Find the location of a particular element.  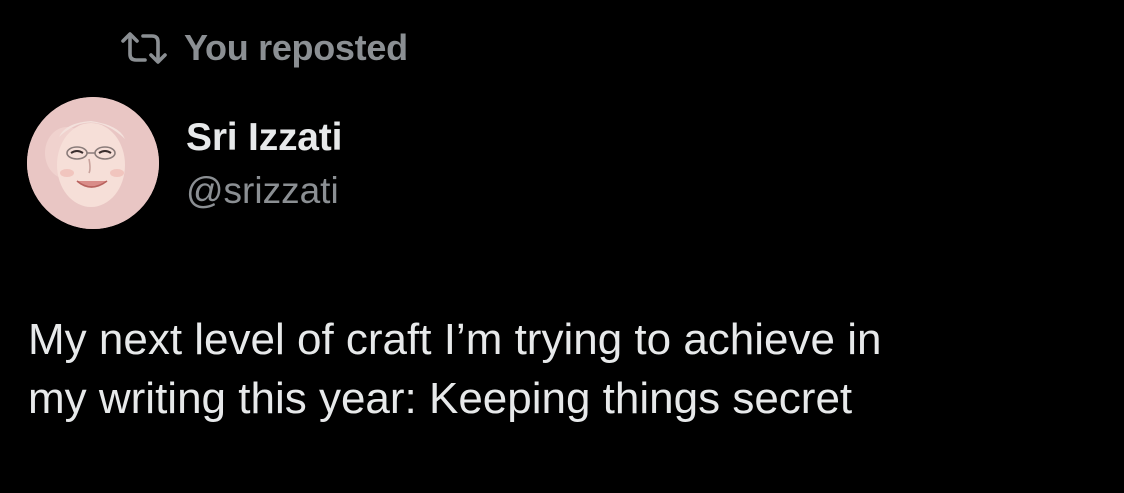

repost-indicator: You reposted is located at coordinates (263, 48).